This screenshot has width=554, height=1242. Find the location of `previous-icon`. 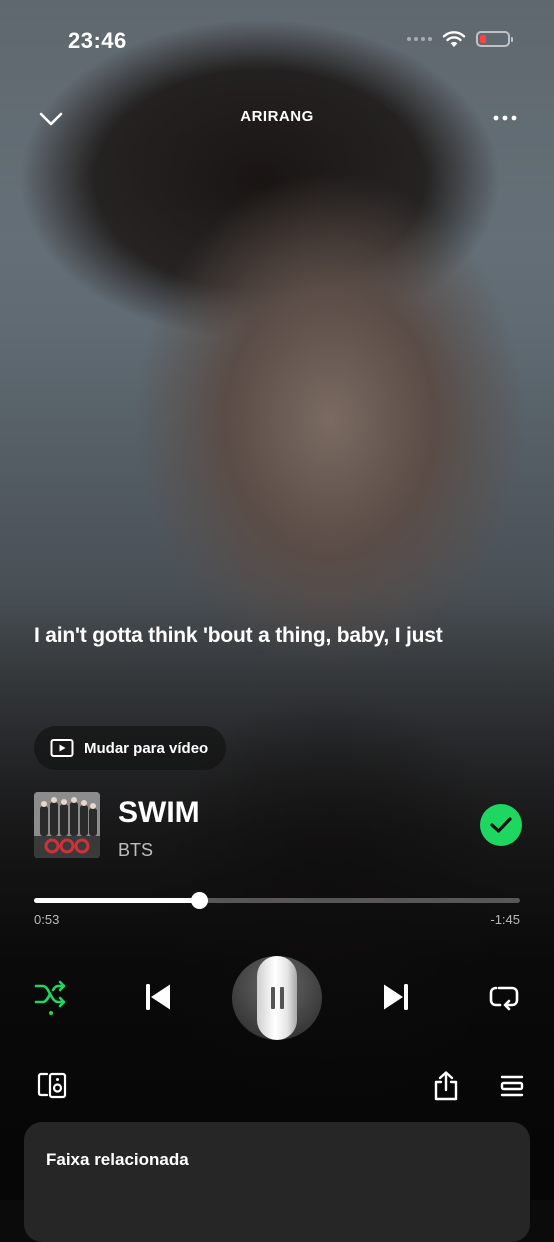

previous-icon is located at coordinates (158, 997).